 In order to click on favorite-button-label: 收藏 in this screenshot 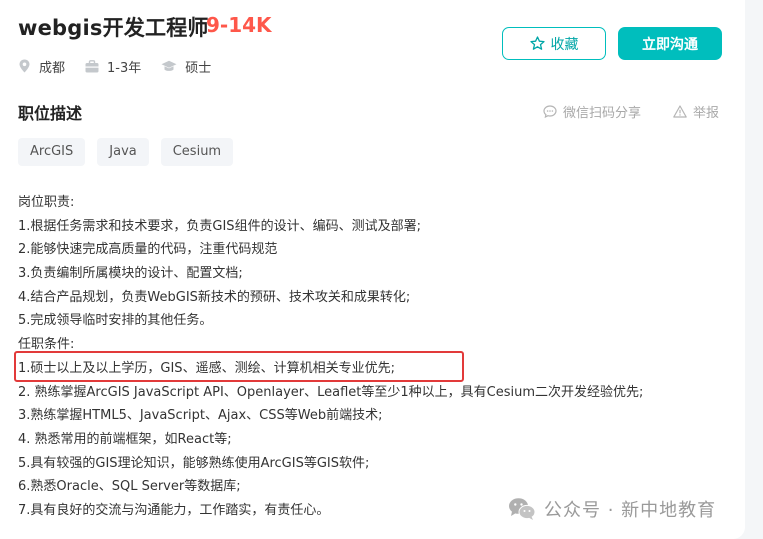, I will do `click(564, 44)`.